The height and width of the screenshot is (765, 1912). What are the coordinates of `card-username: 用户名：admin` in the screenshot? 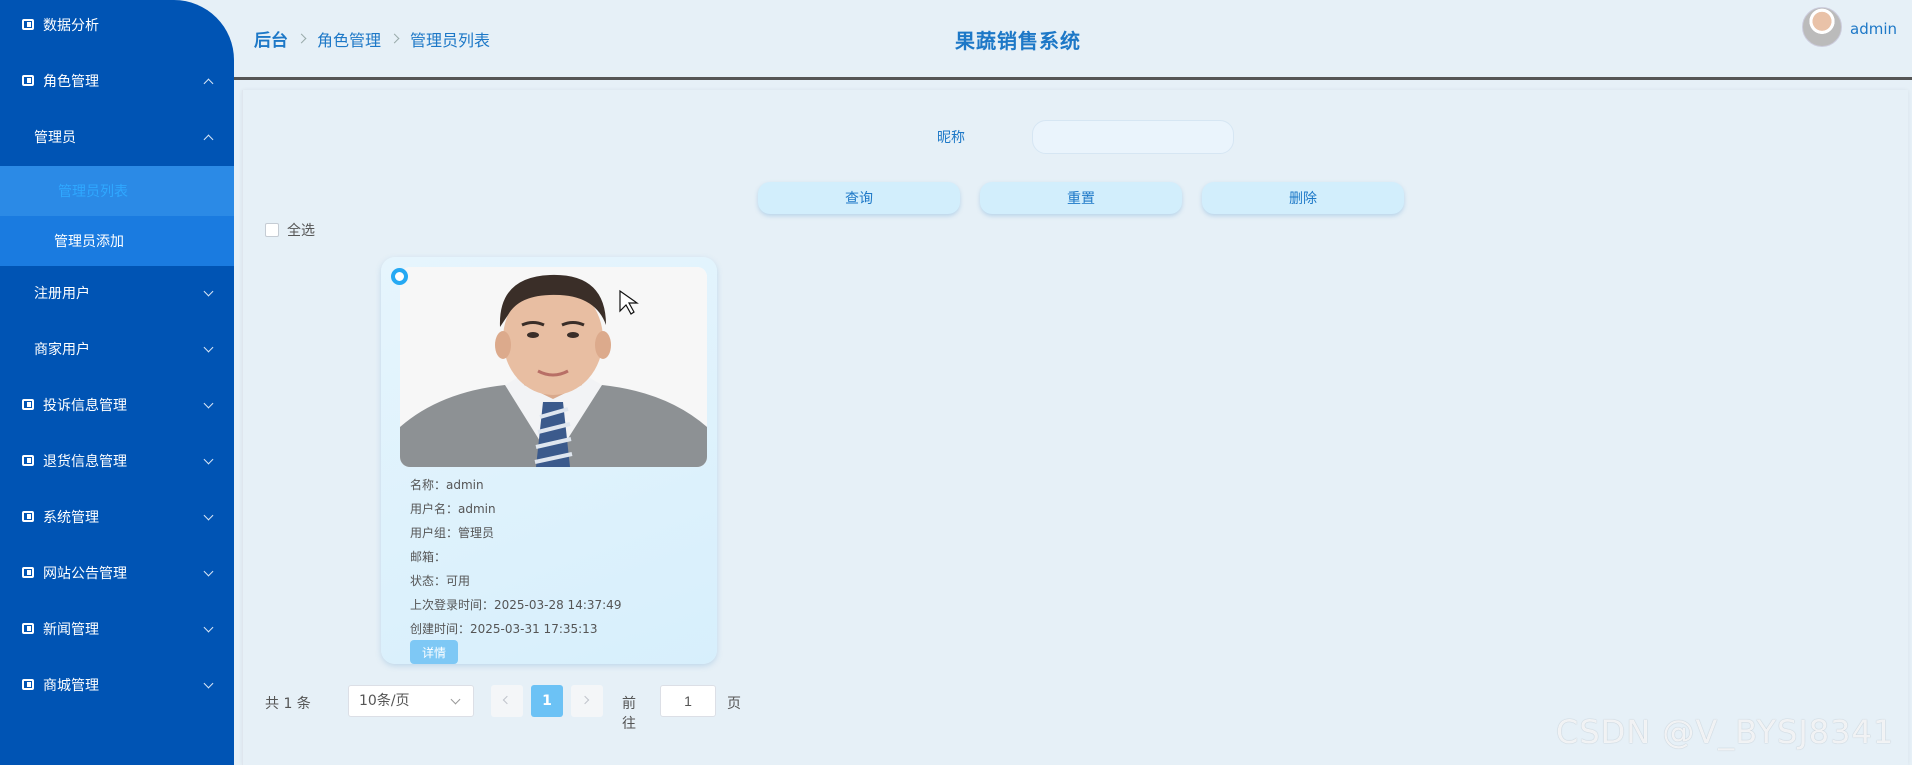 It's located at (453, 509).